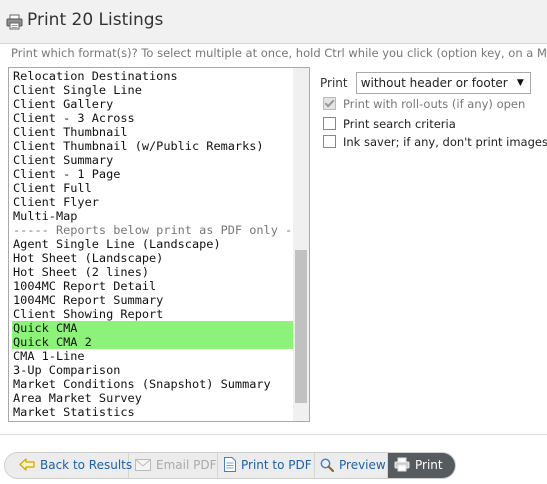 The image size is (547, 484). Describe the element at coordinates (160, 342) in the screenshot. I see `list-item: Quick CMA 2` at that location.